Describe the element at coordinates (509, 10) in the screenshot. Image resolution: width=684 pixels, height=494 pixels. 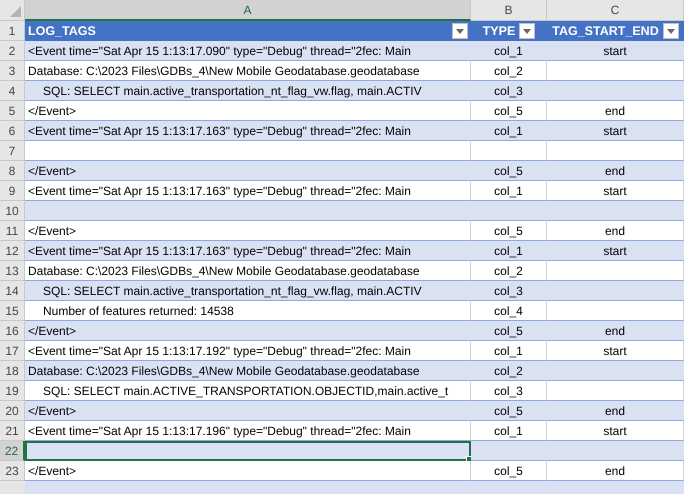
I see `column-header: B` at that location.